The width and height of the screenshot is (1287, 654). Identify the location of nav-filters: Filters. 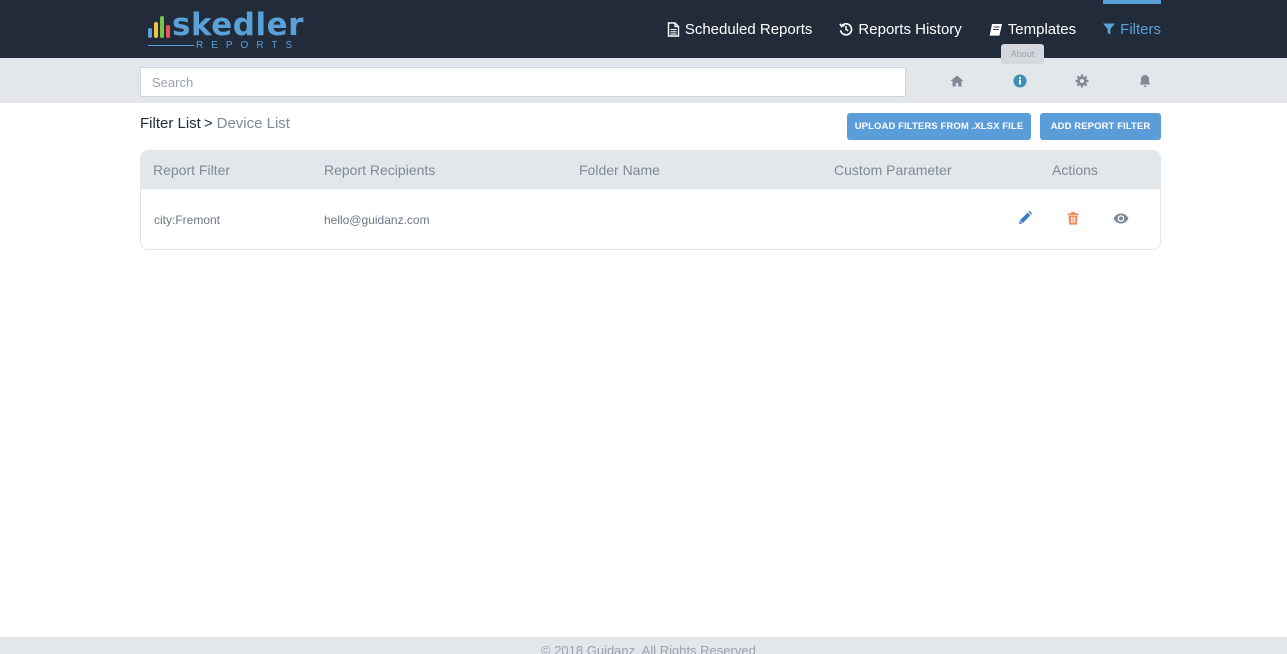
(1132, 29).